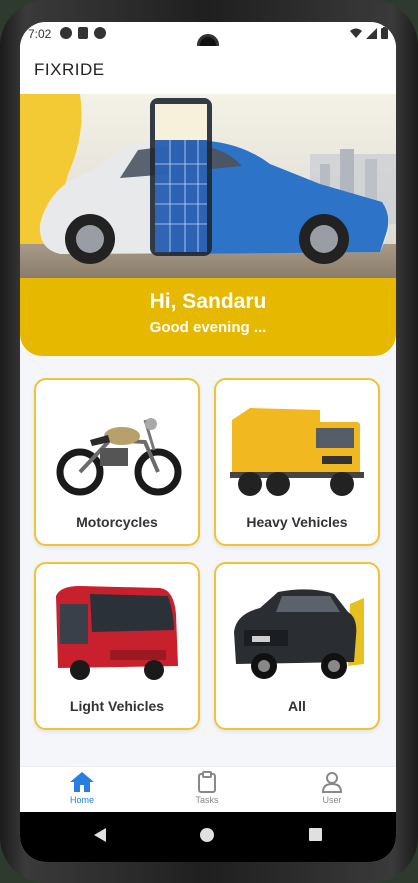 The image size is (418, 883). I want to click on motorcycle-image, so click(119, 457).